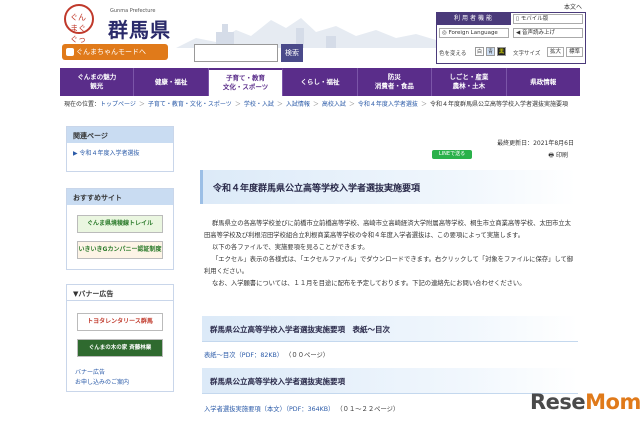 The image size is (640, 426). What do you see at coordinates (317, 189) in the screenshot?
I see `page-title: 令和４年度群馬県公立高等学校入学者選抜実施要項` at bounding box center [317, 189].